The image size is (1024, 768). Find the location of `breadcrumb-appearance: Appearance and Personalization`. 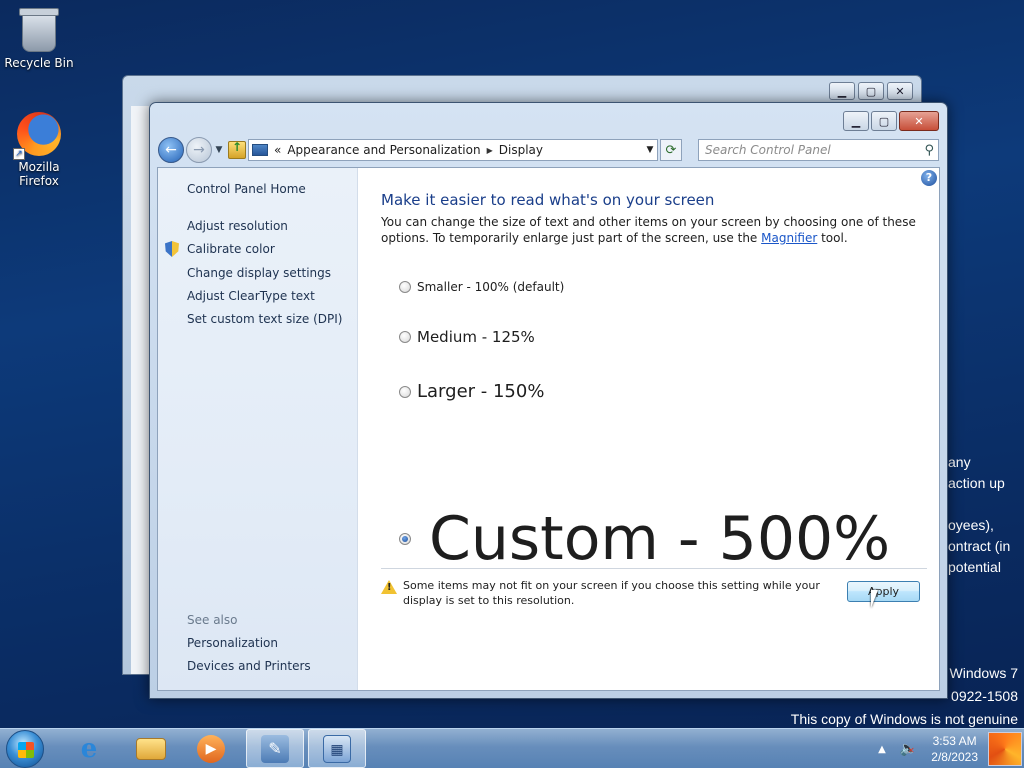

breadcrumb-appearance: Appearance and Personalization is located at coordinates (383, 150).